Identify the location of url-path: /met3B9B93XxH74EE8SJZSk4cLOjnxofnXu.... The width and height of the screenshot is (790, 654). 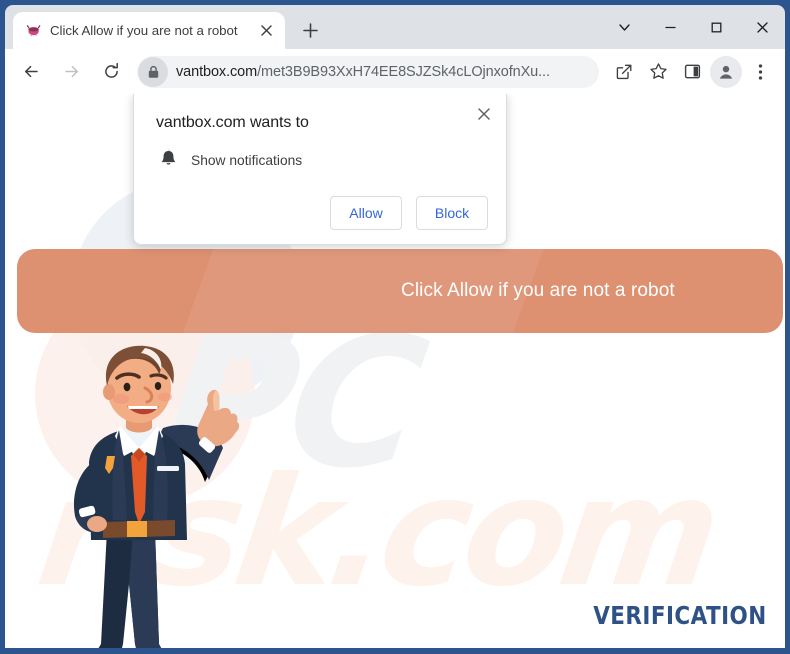
(403, 71).